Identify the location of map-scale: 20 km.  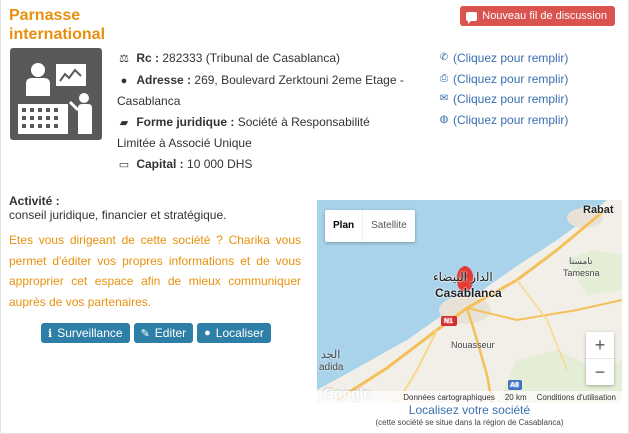
(515, 397).